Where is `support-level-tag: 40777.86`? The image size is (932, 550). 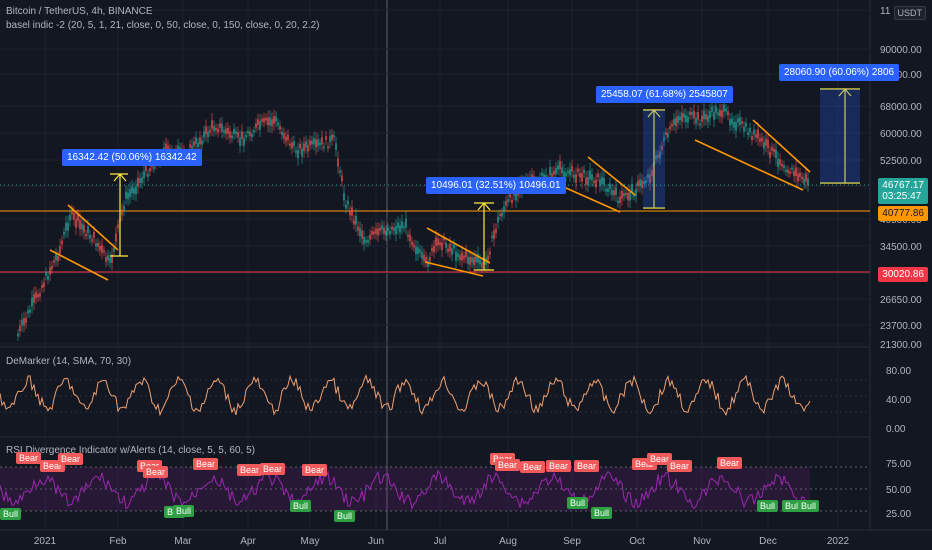
support-level-tag: 40777.86 is located at coordinates (903, 213).